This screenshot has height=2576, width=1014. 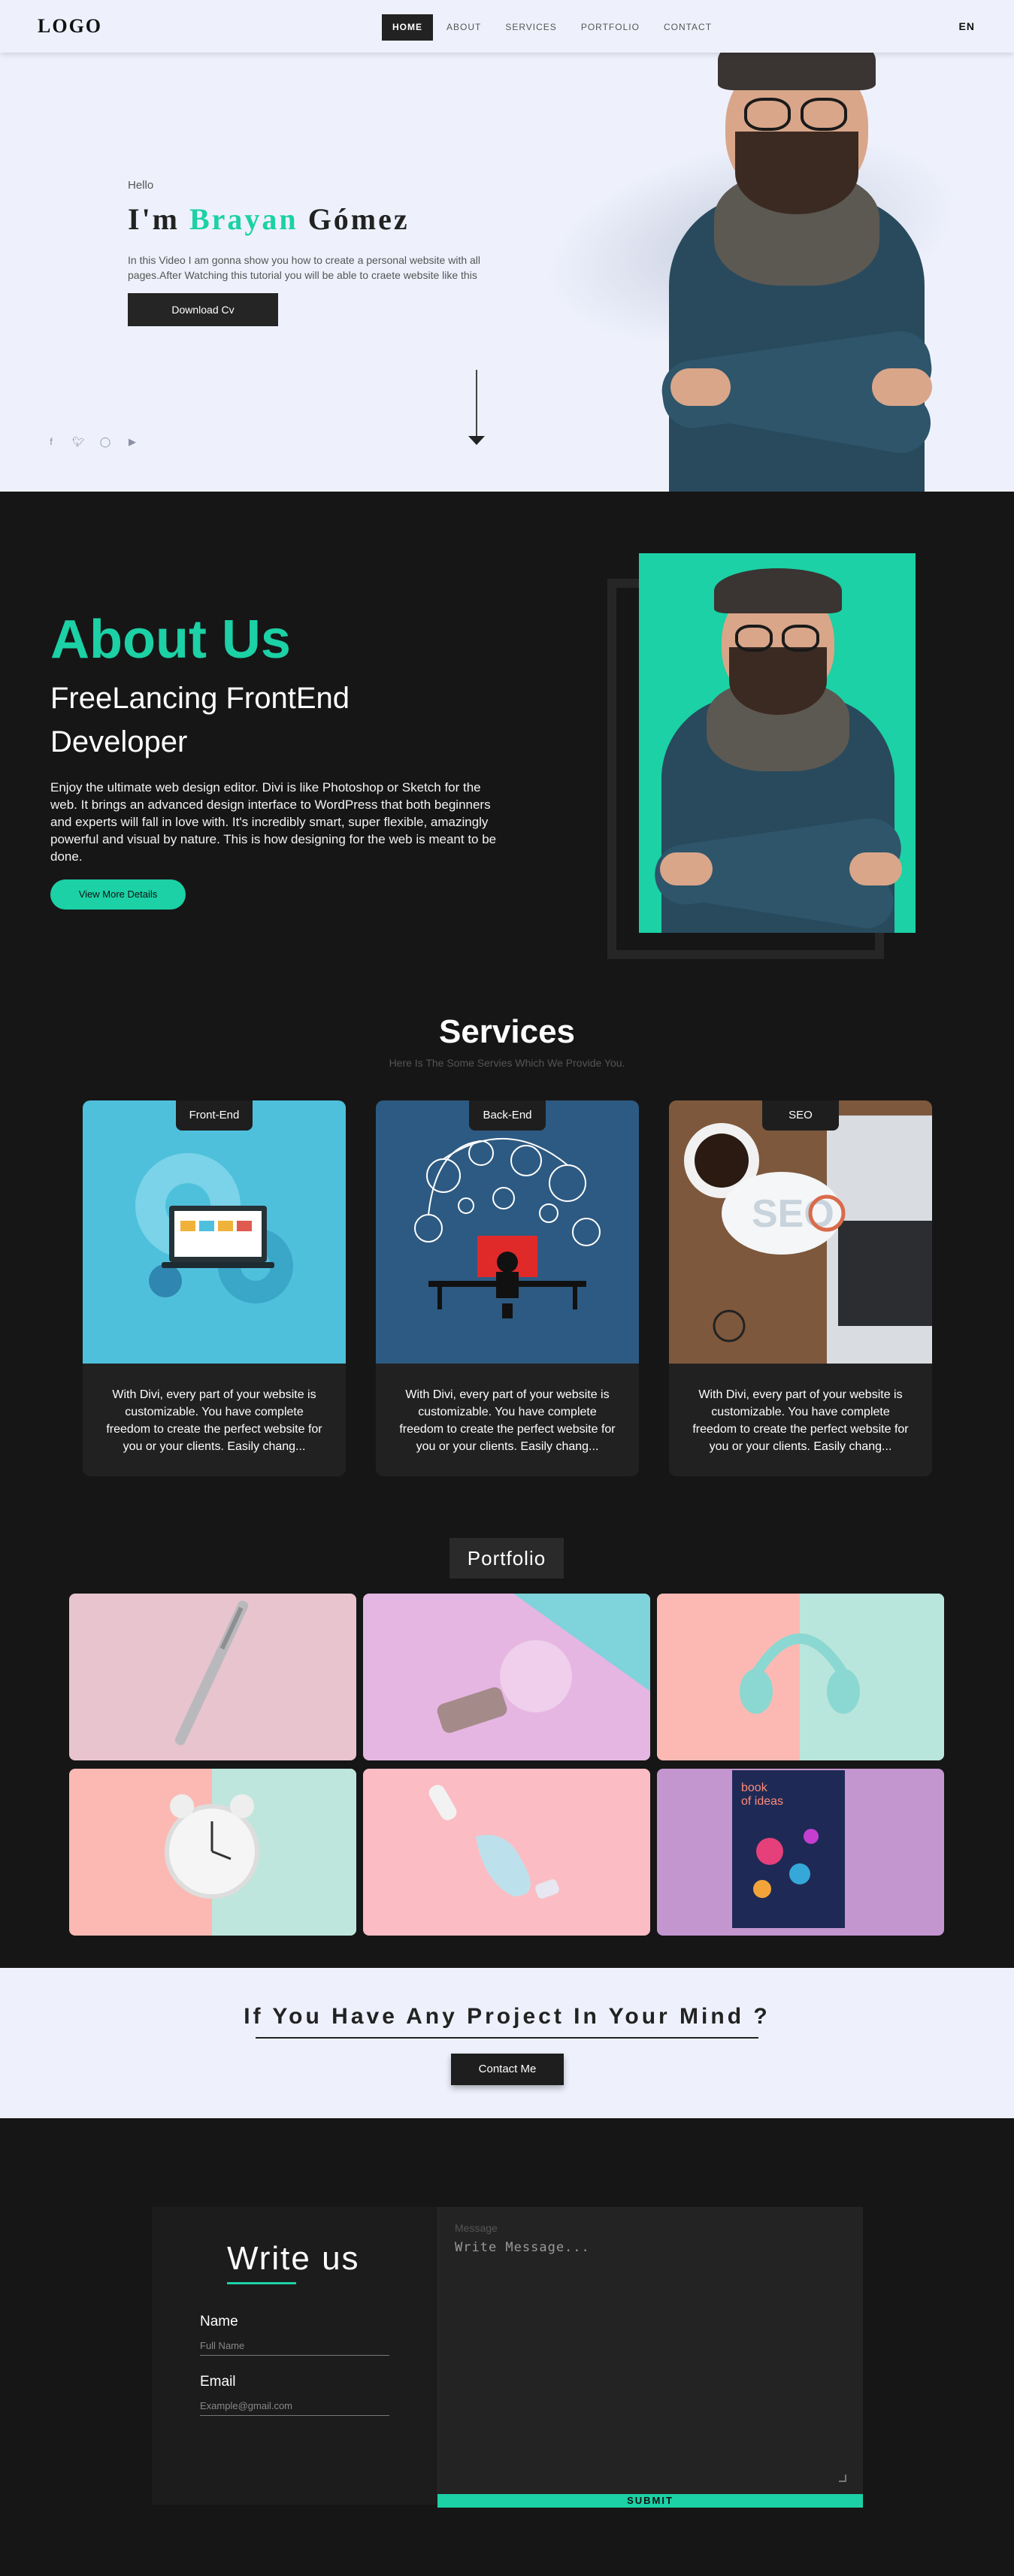 I want to click on download-cv-button: Download Cv, so click(x=203, y=309).